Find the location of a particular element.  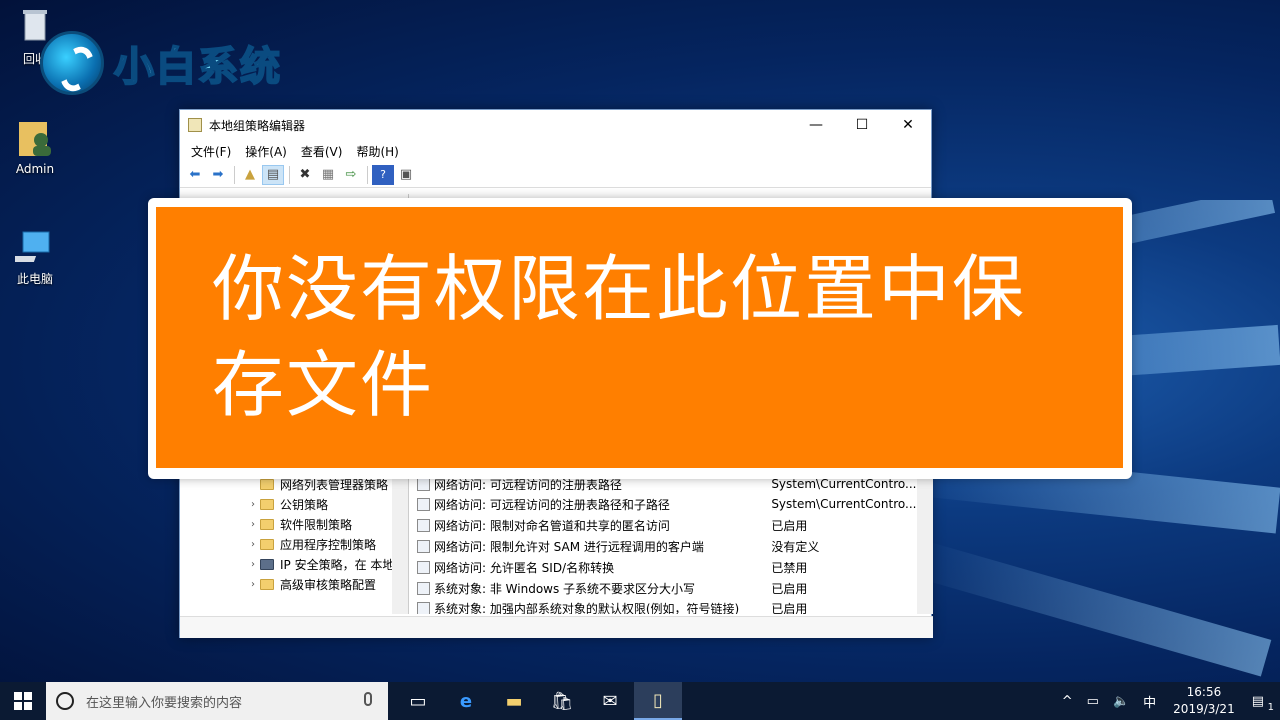

policy-row: 系统对象: 加强内部系统对象的默认权限(例如，符号链接) 已启用 is located at coordinates (666, 606).